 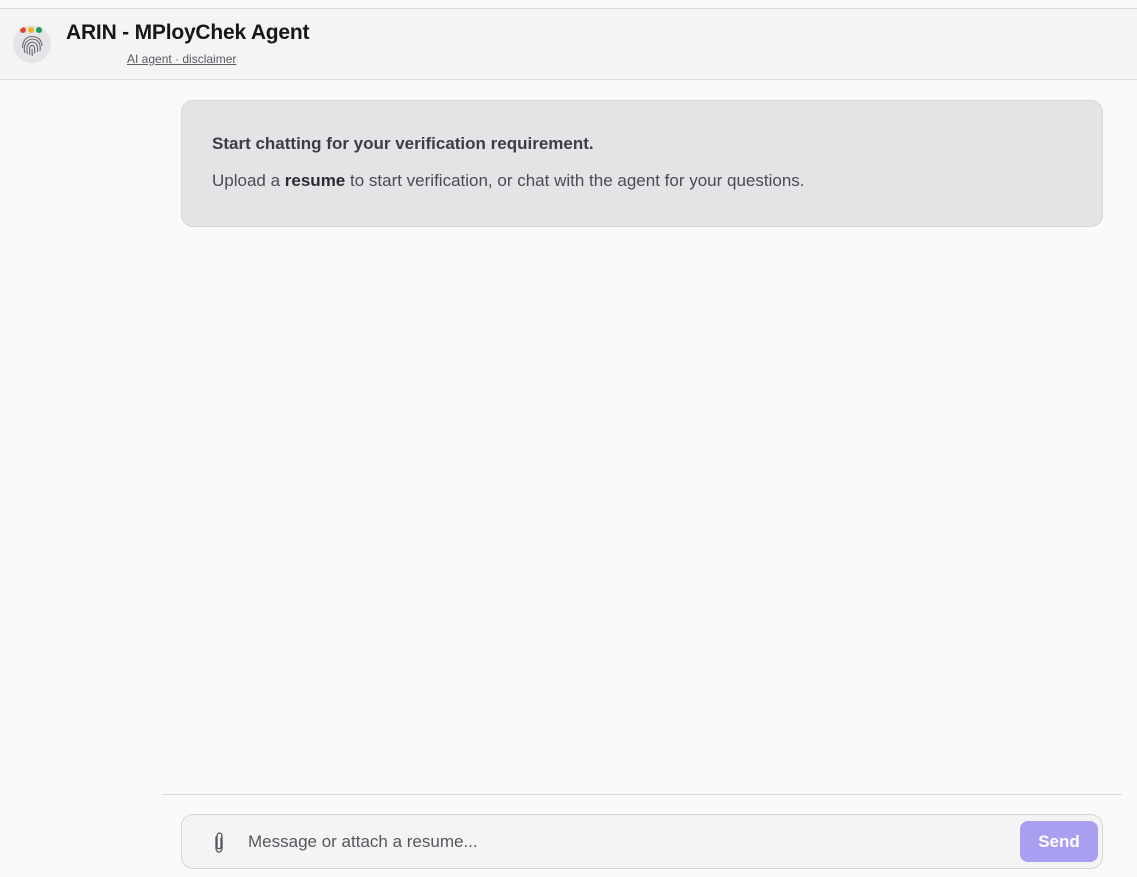 I want to click on composer-divider, so click(x=642, y=794).